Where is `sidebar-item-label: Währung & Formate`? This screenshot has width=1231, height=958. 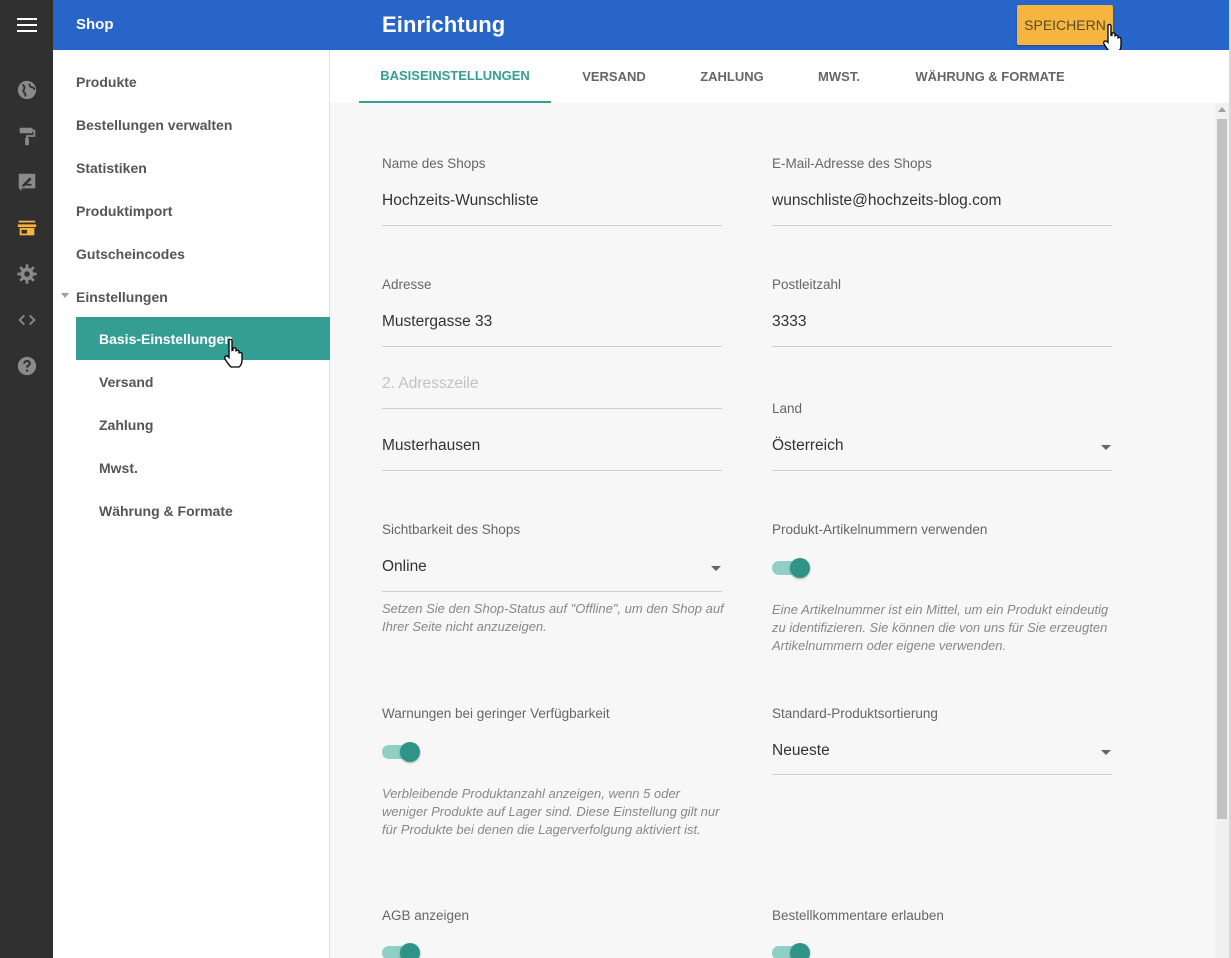
sidebar-item-label: Währung & Formate is located at coordinates (166, 510).